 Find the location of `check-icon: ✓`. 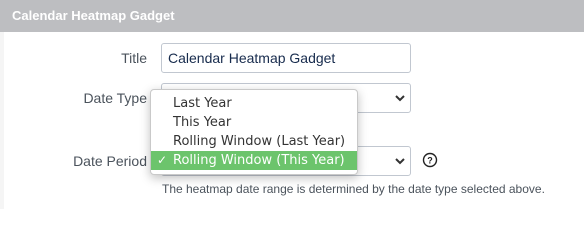

check-icon: ✓ is located at coordinates (162, 160).